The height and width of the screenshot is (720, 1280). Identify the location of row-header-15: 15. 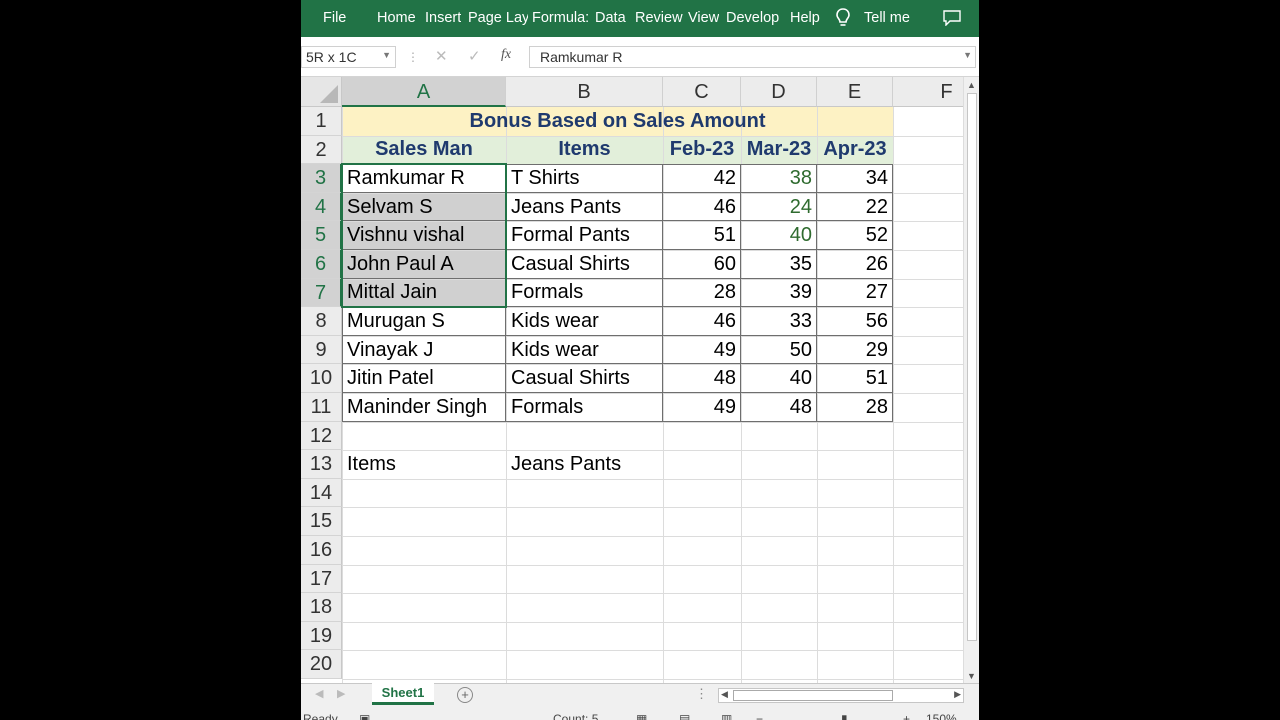
(321, 521).